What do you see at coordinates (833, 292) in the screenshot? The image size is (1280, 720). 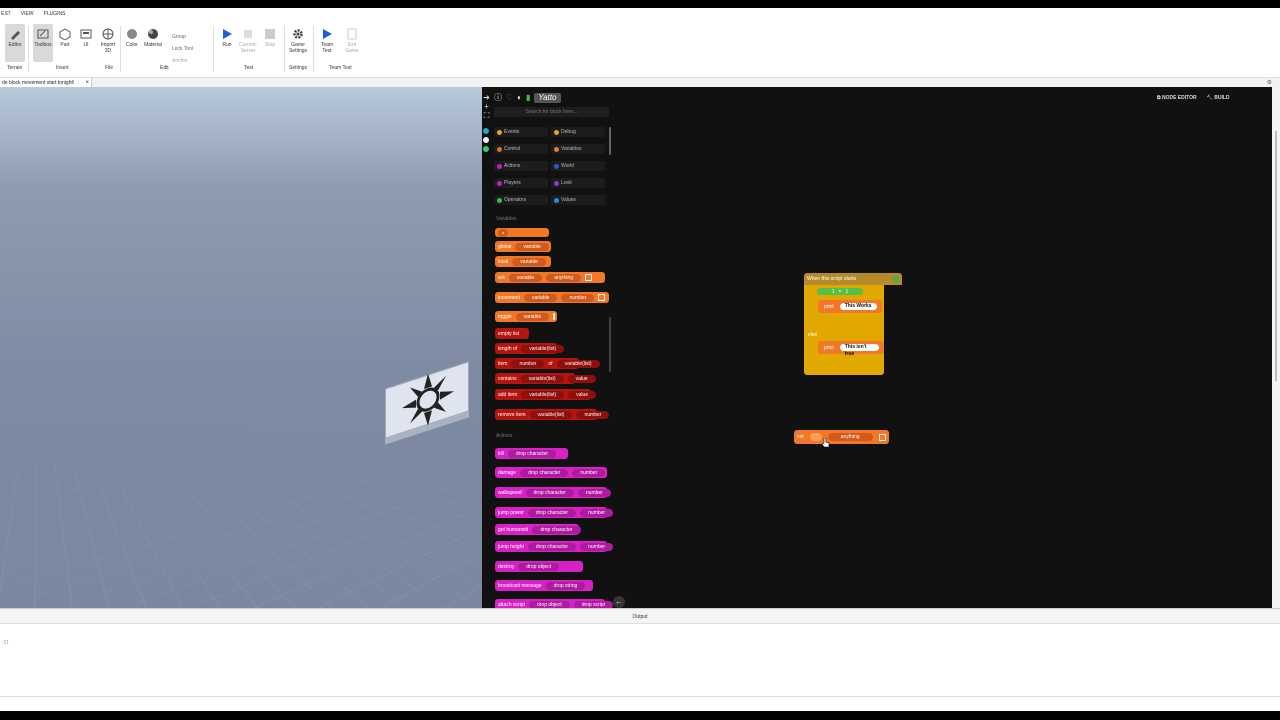 I see `cond-a: 1` at bounding box center [833, 292].